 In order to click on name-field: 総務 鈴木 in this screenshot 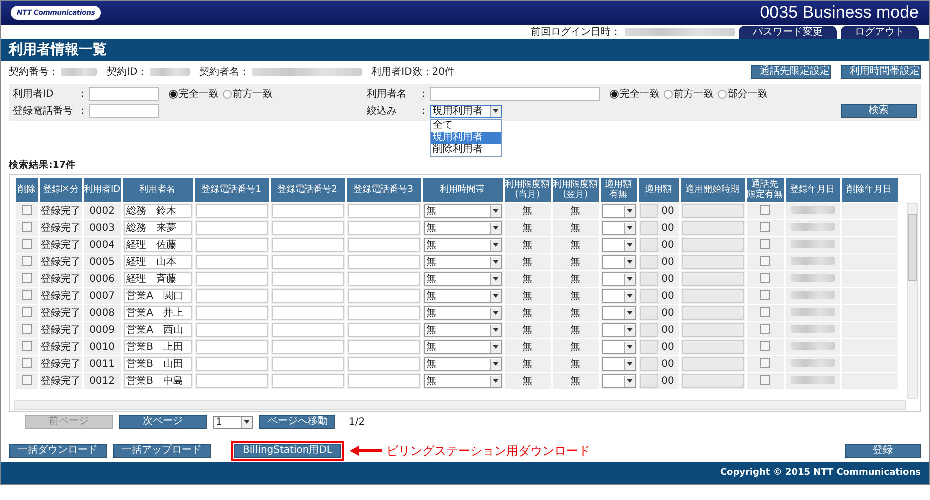, I will do `click(158, 211)`.